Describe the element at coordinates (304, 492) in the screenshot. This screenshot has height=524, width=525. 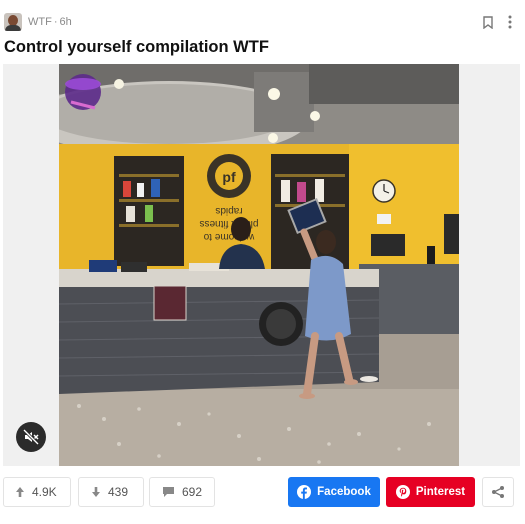
I see `facebook-icon` at that location.